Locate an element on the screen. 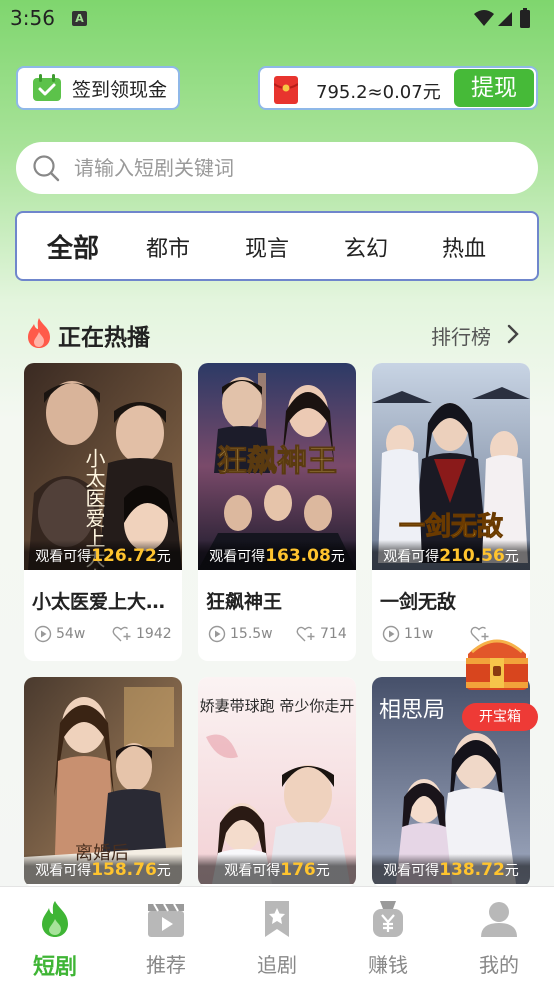  nav-item-recommend: 推荐 is located at coordinates (166, 936).